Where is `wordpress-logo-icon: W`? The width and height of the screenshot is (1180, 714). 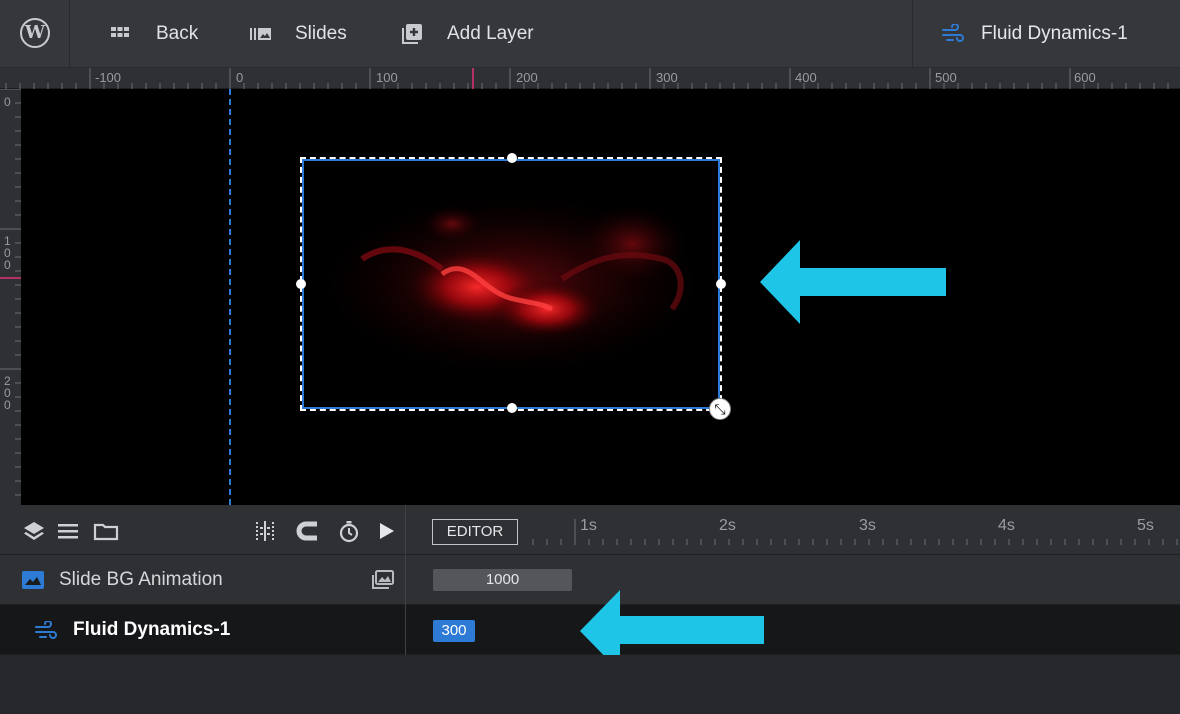 wordpress-logo-icon: W is located at coordinates (35, 33).